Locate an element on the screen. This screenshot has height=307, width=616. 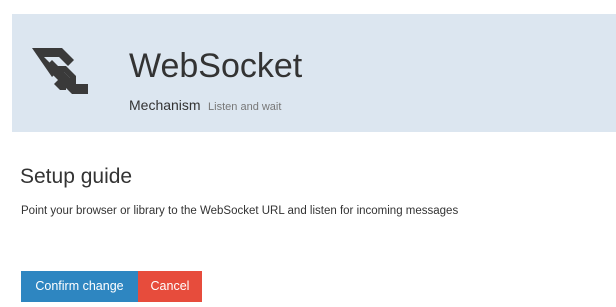
confirm-change-button: Confirm change is located at coordinates (79, 286).